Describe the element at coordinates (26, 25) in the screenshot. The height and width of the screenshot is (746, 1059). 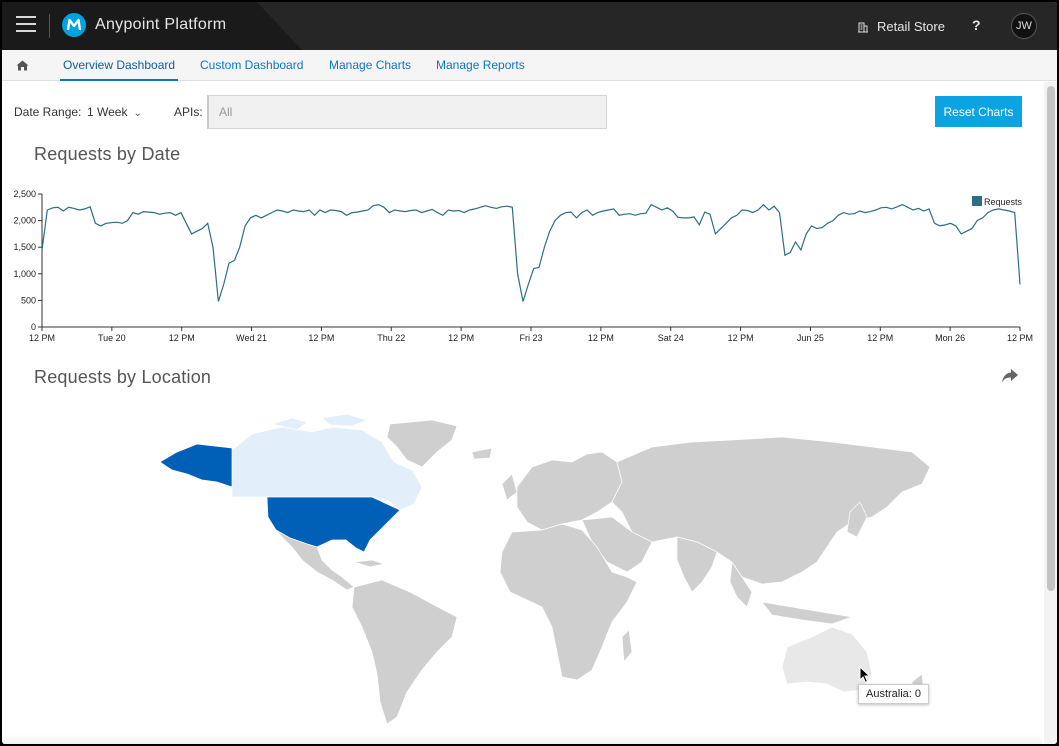
I see `hamburger-menu-icon` at that location.